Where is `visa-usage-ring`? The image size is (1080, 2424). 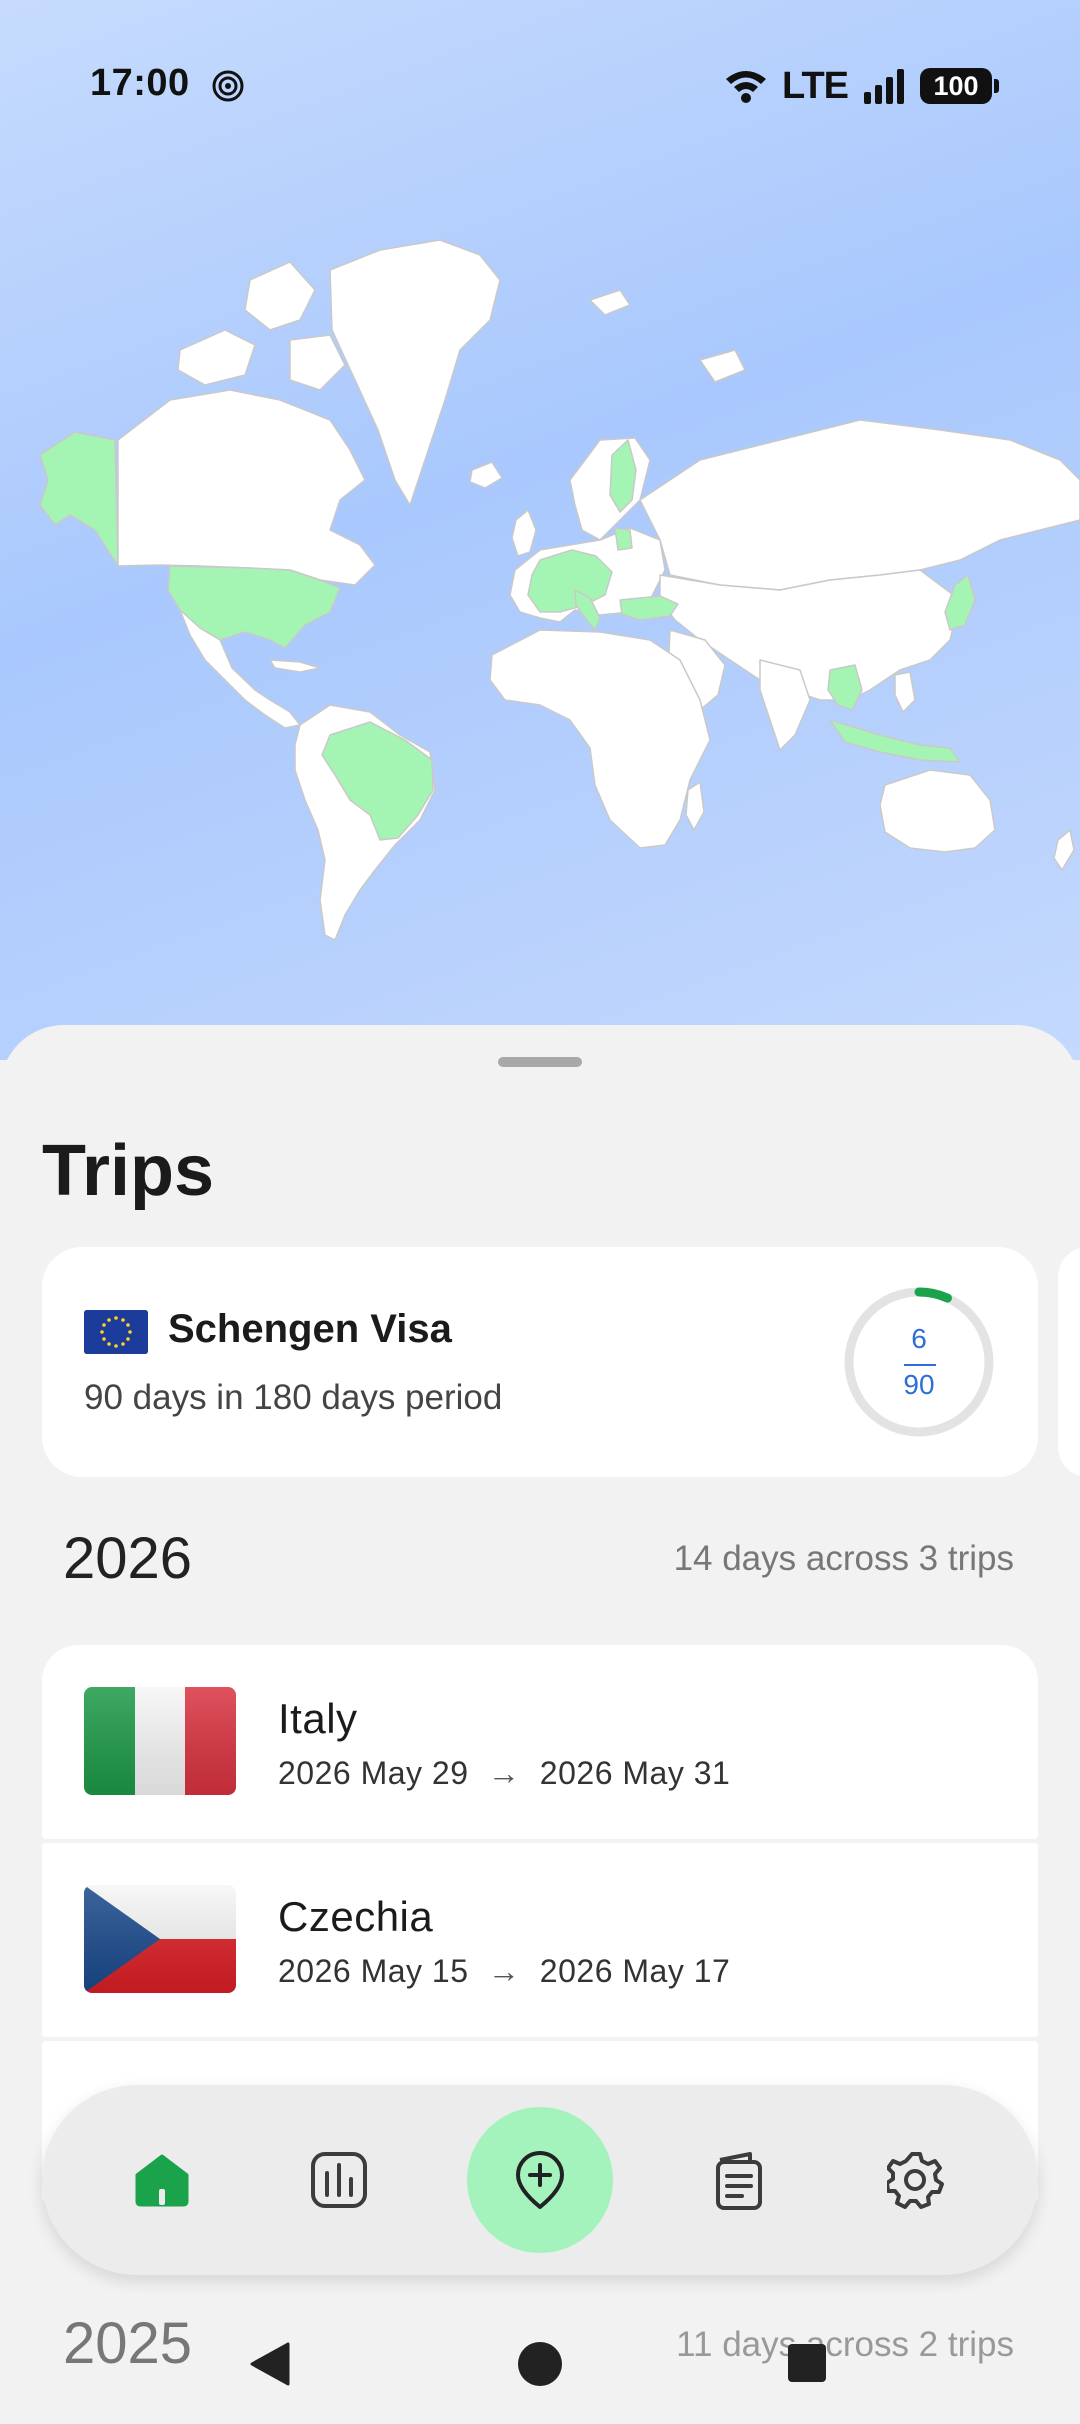
visa-usage-ring is located at coordinates (919, 1362).